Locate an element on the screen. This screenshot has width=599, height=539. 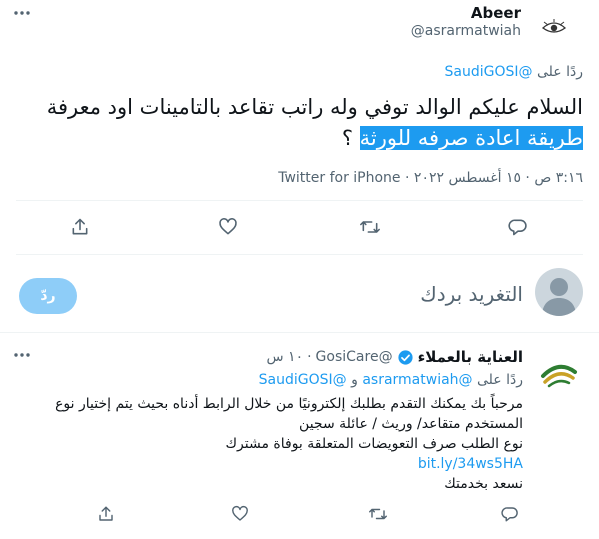
tweet-text-highlighted: طريقة اعادة صرفه للورثة is located at coordinates (471, 138).